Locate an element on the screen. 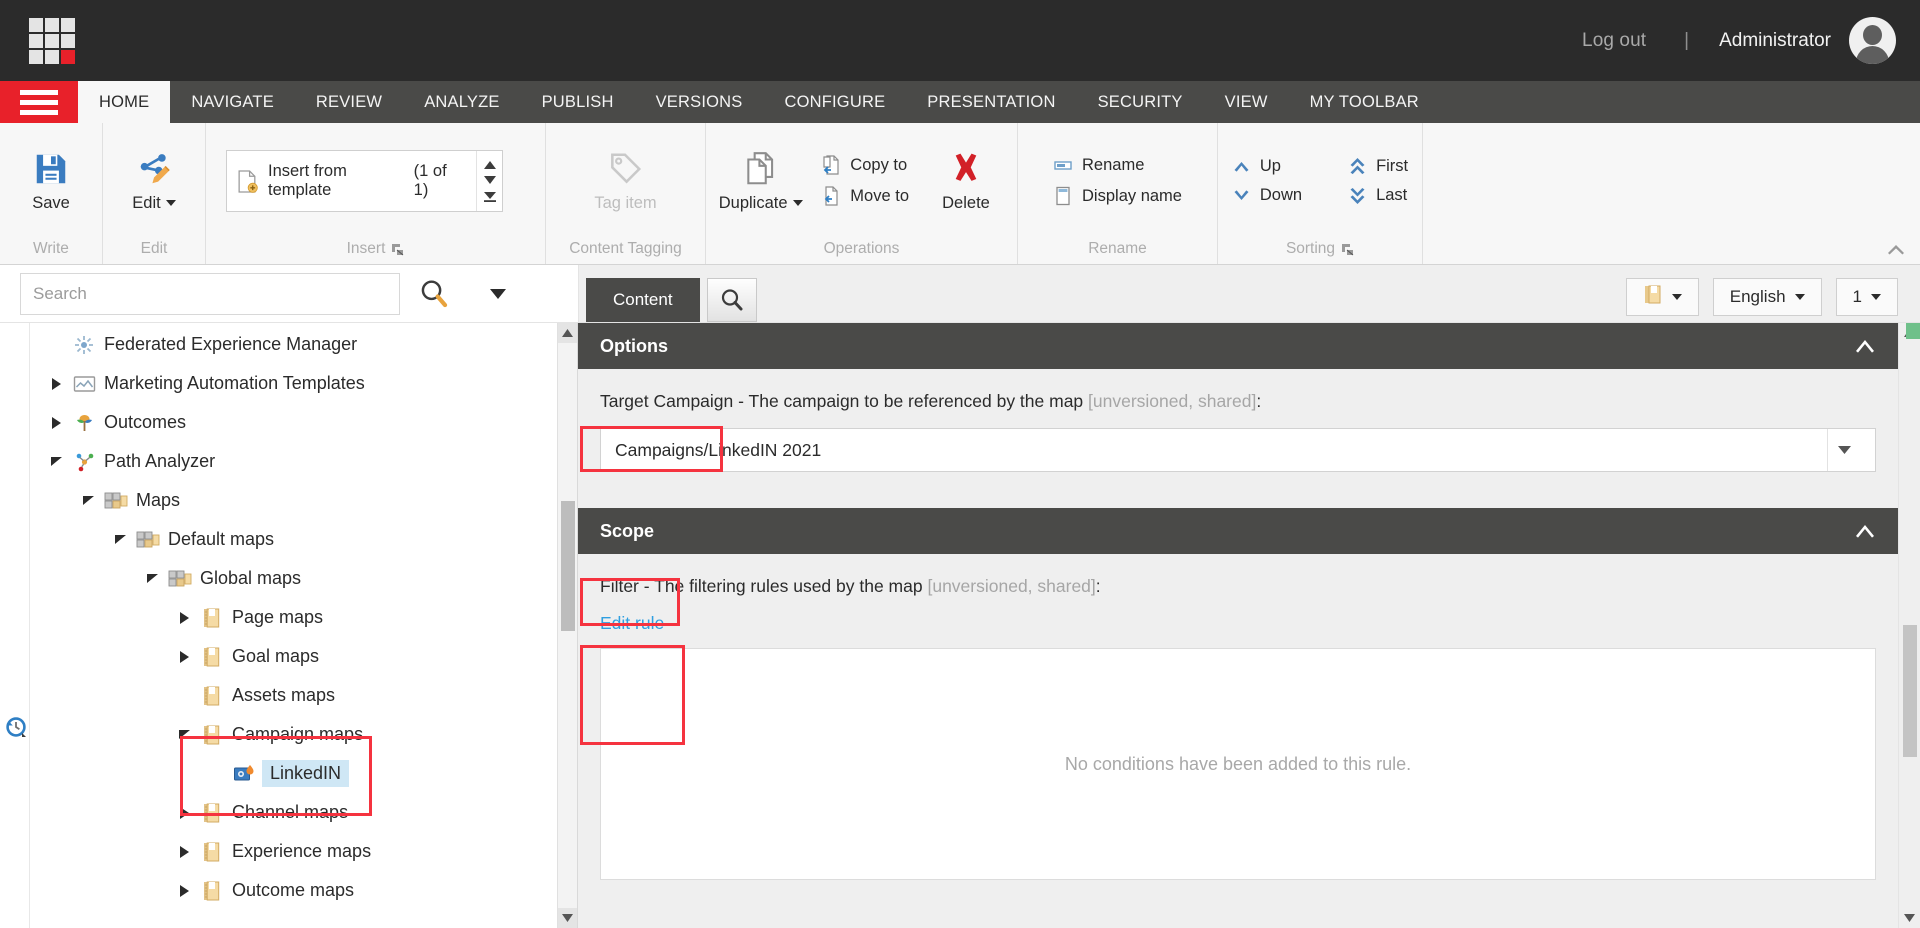 The width and height of the screenshot is (1920, 928). target-campaign-dropdown: Campaigns/LinkedIN 2021 is located at coordinates (1238, 450).